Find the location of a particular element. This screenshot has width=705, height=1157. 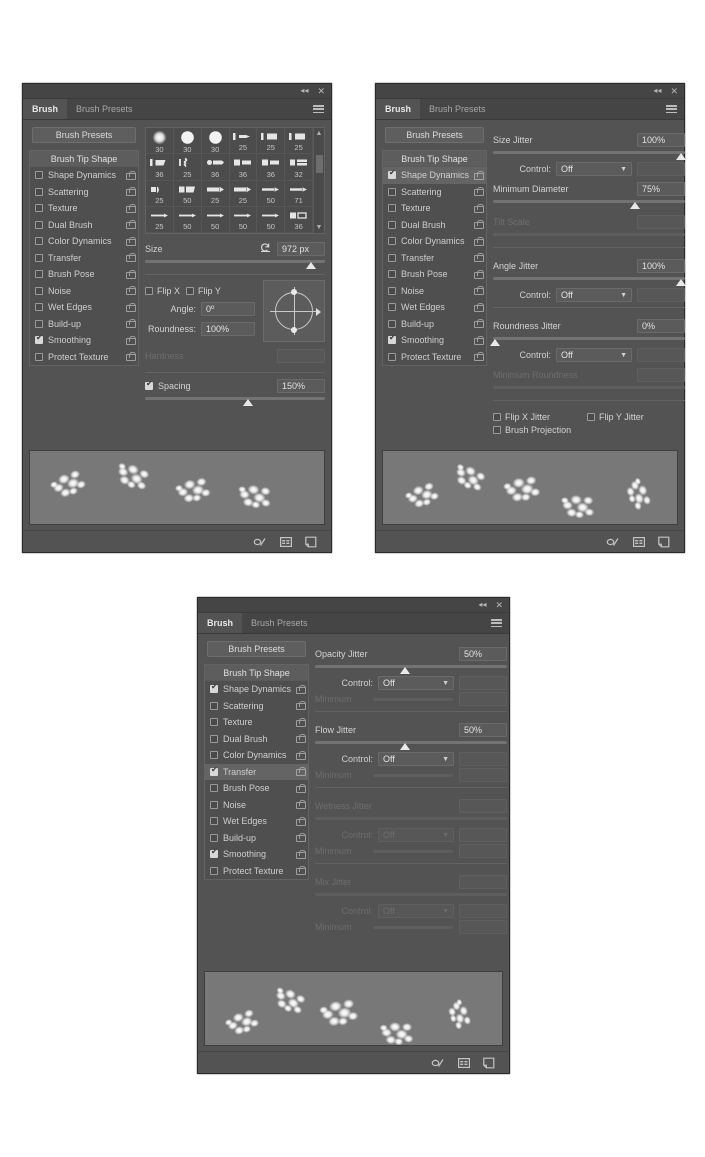

minimum-diameter-slider-thumb is located at coordinates (635, 205).